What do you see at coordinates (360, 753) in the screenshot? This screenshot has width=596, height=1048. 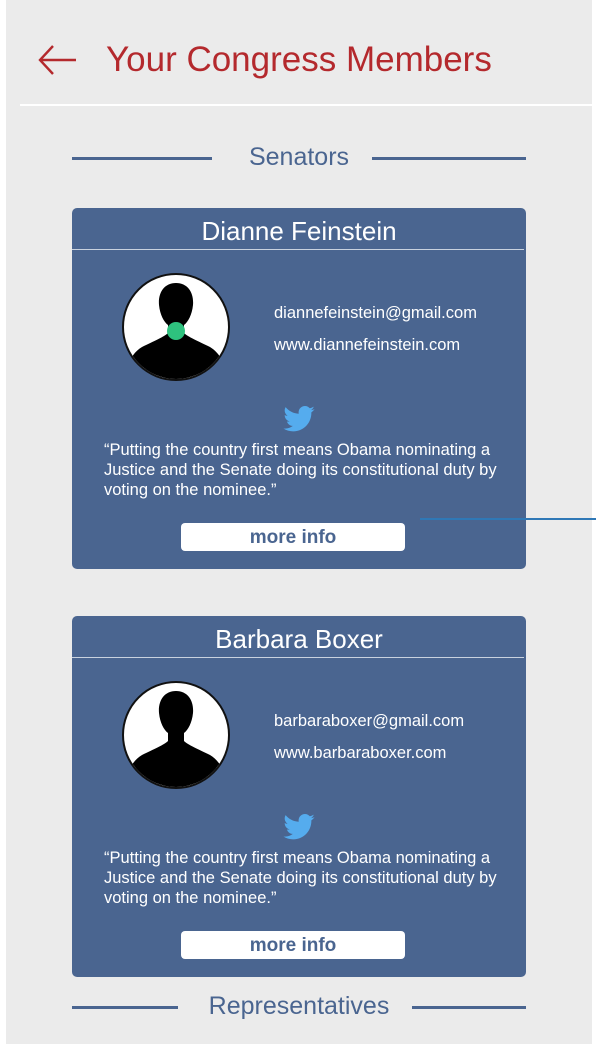 I see `website-link: www.barbaraboxer.com` at bounding box center [360, 753].